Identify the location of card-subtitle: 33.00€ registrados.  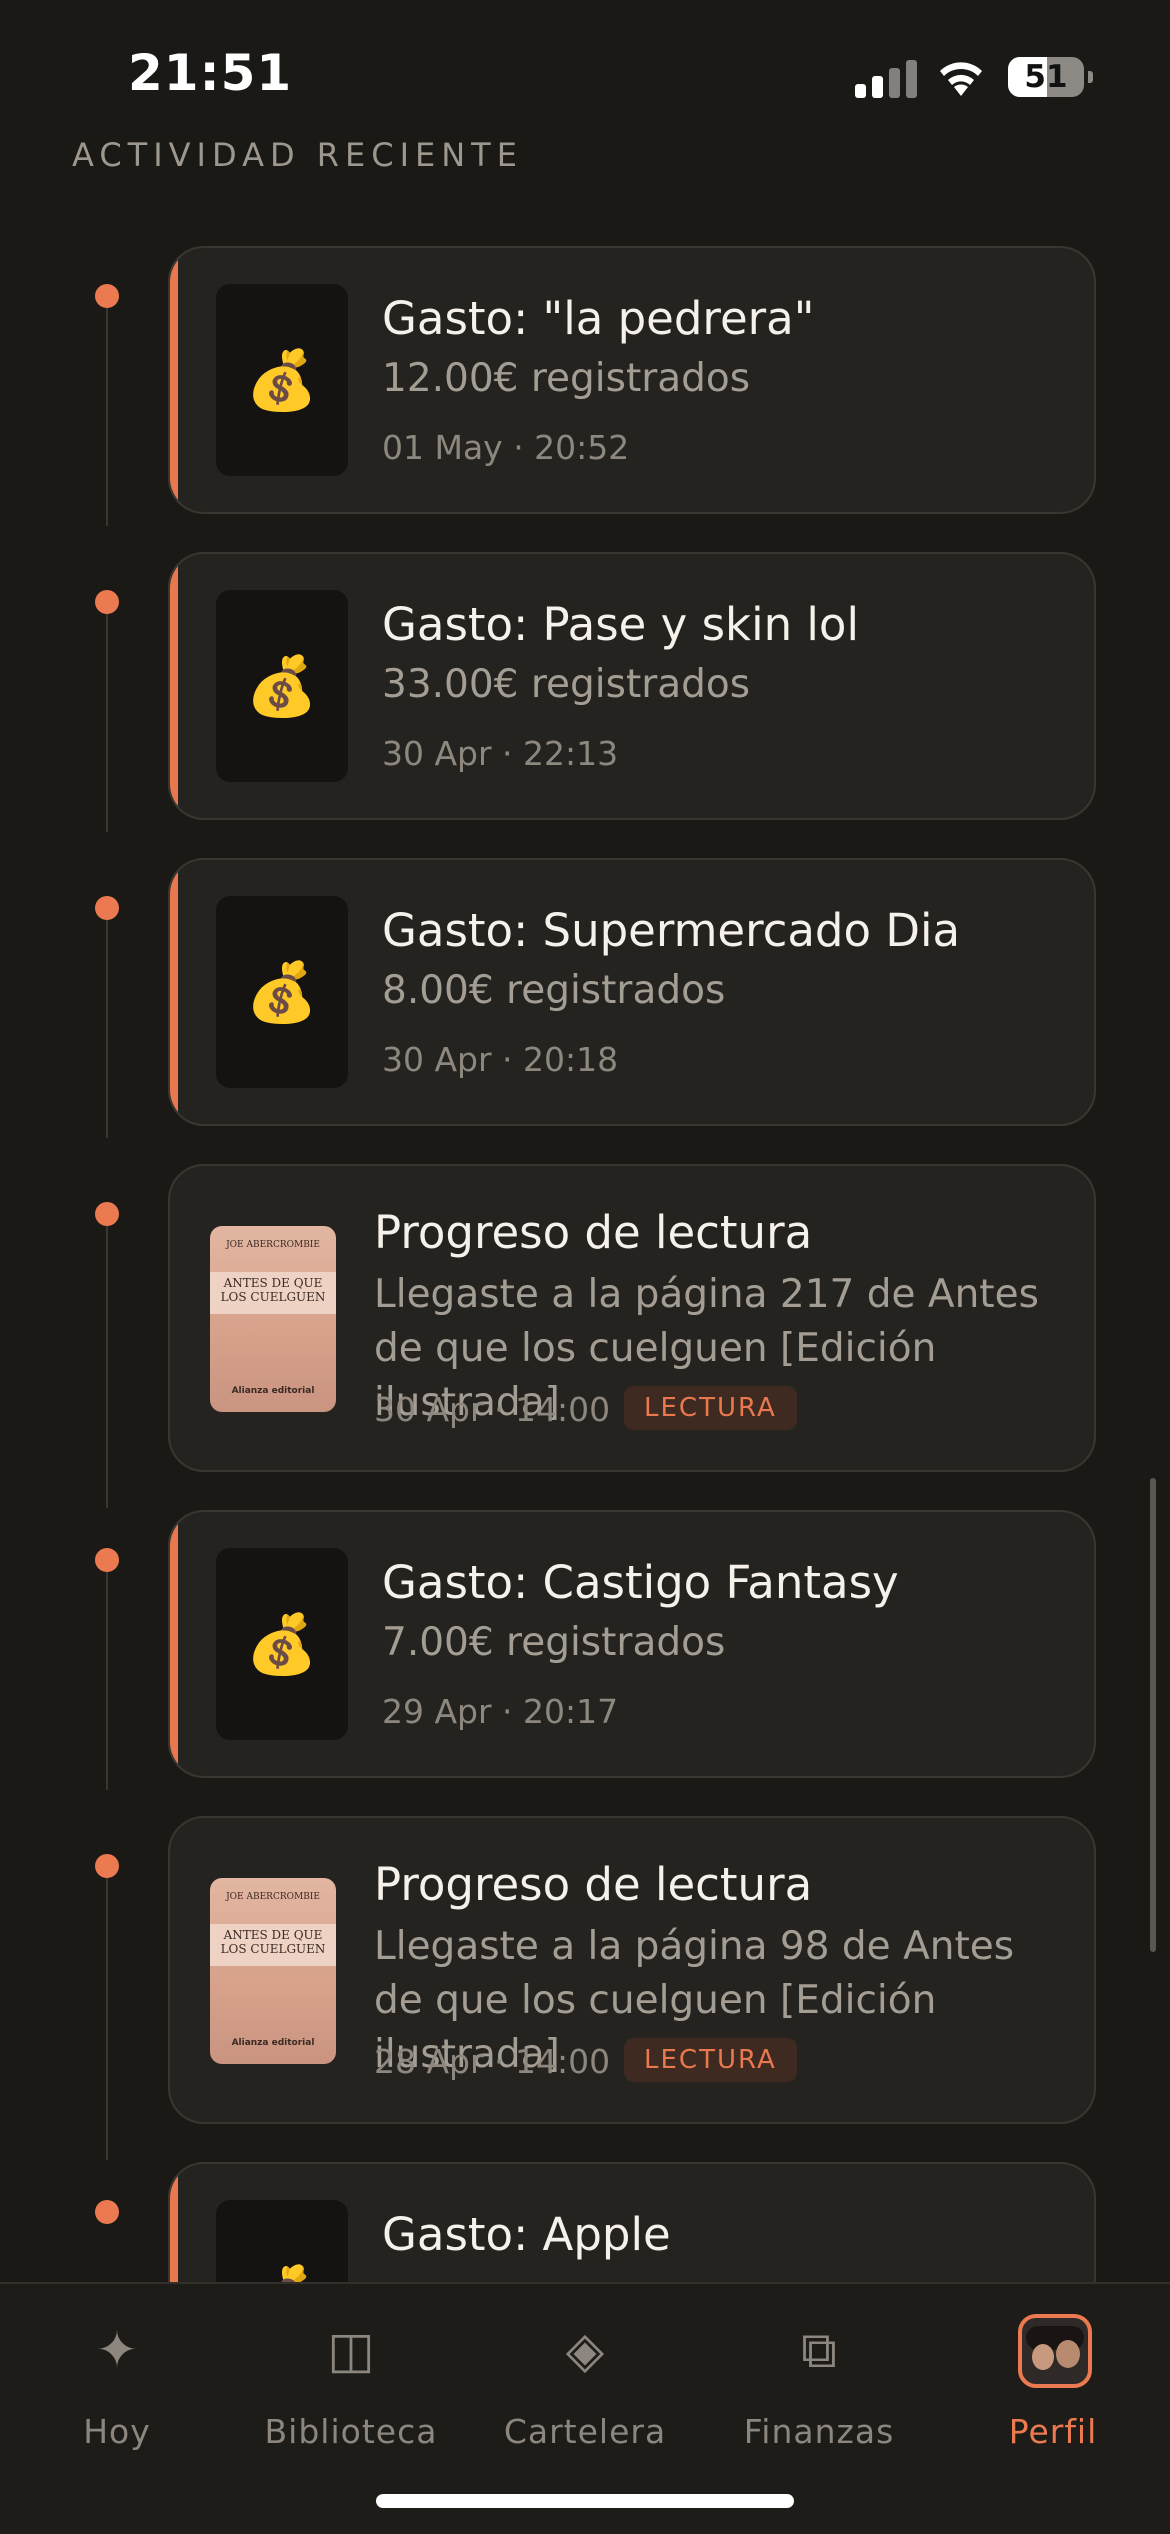
(566, 684).